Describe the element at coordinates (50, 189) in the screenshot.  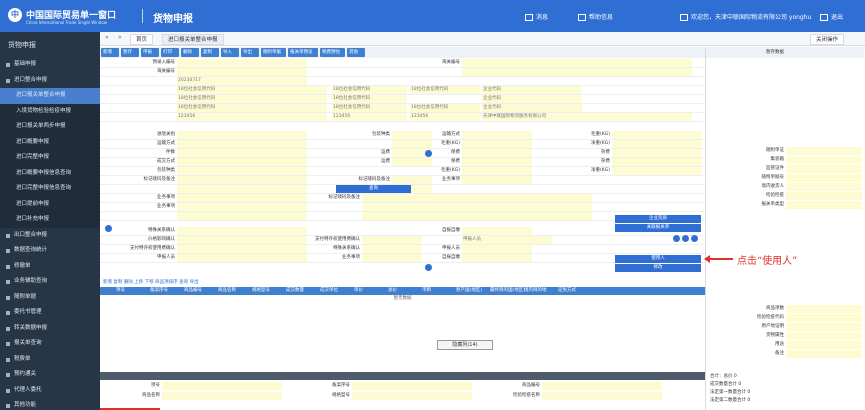
I see `sidebar-item: 进口完整申报信息查询` at that location.